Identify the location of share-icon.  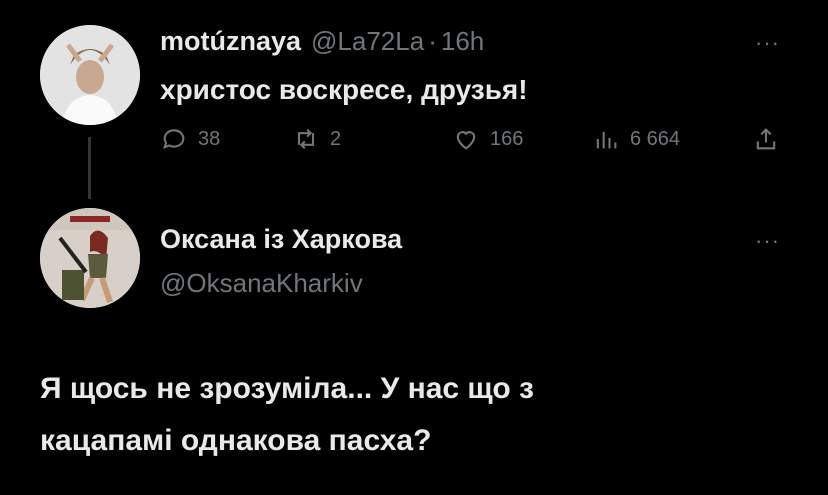
(766, 139).